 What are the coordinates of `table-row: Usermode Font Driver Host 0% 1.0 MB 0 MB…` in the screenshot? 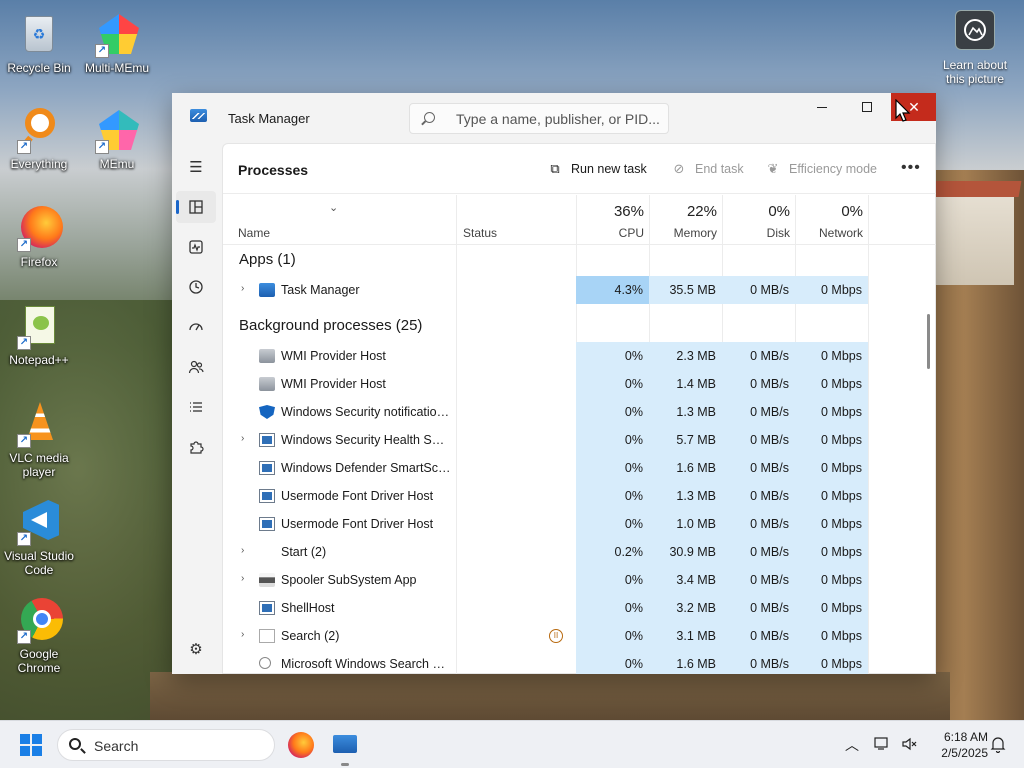 It's located at (573, 524).